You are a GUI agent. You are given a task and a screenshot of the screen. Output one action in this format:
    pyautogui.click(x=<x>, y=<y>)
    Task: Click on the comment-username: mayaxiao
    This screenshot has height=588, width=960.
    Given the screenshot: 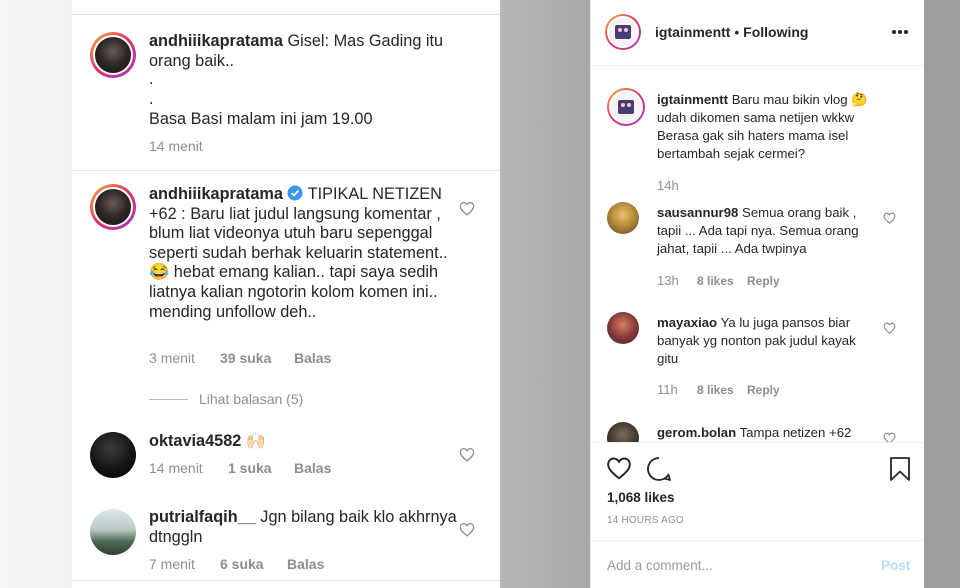 What is the action you would take?
    pyautogui.click(x=687, y=322)
    